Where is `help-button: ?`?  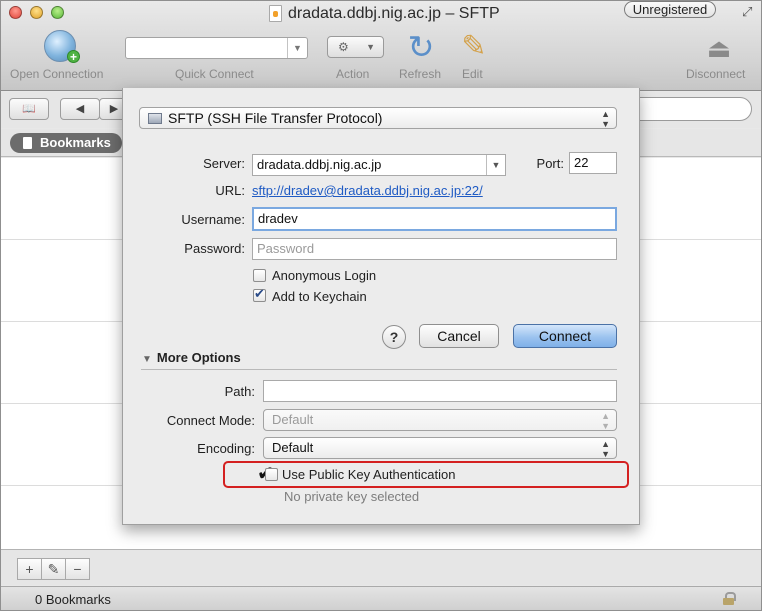
help-button: ? is located at coordinates (394, 337).